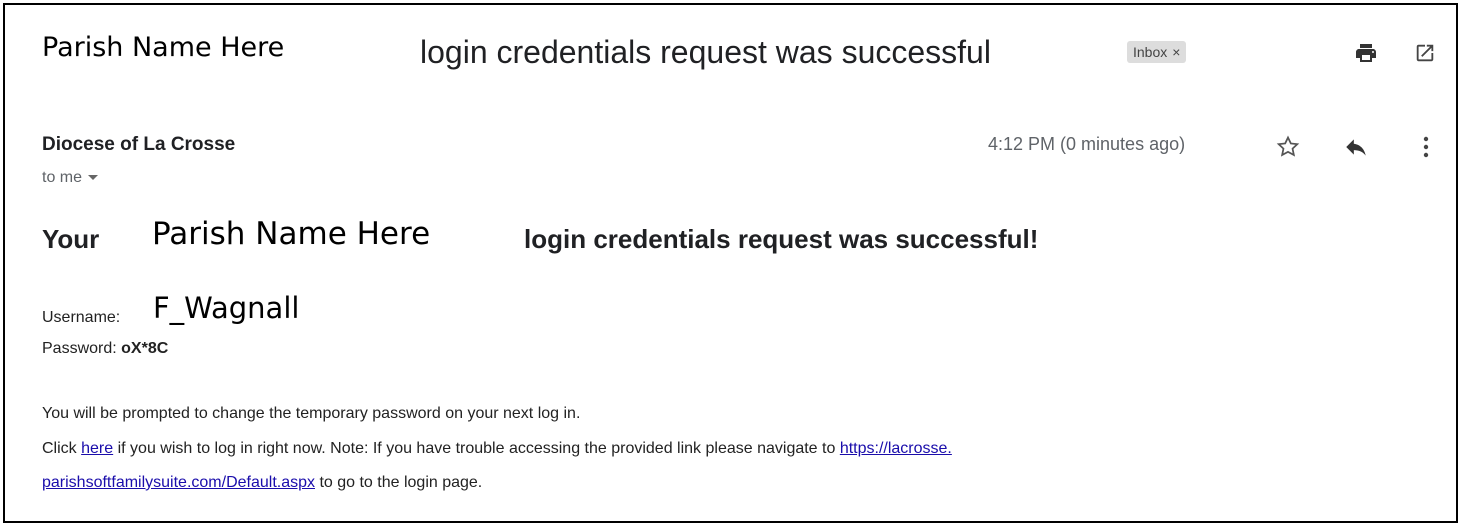  I want to click on login-url-link-part1: https://lacrosse., so click(896, 448).